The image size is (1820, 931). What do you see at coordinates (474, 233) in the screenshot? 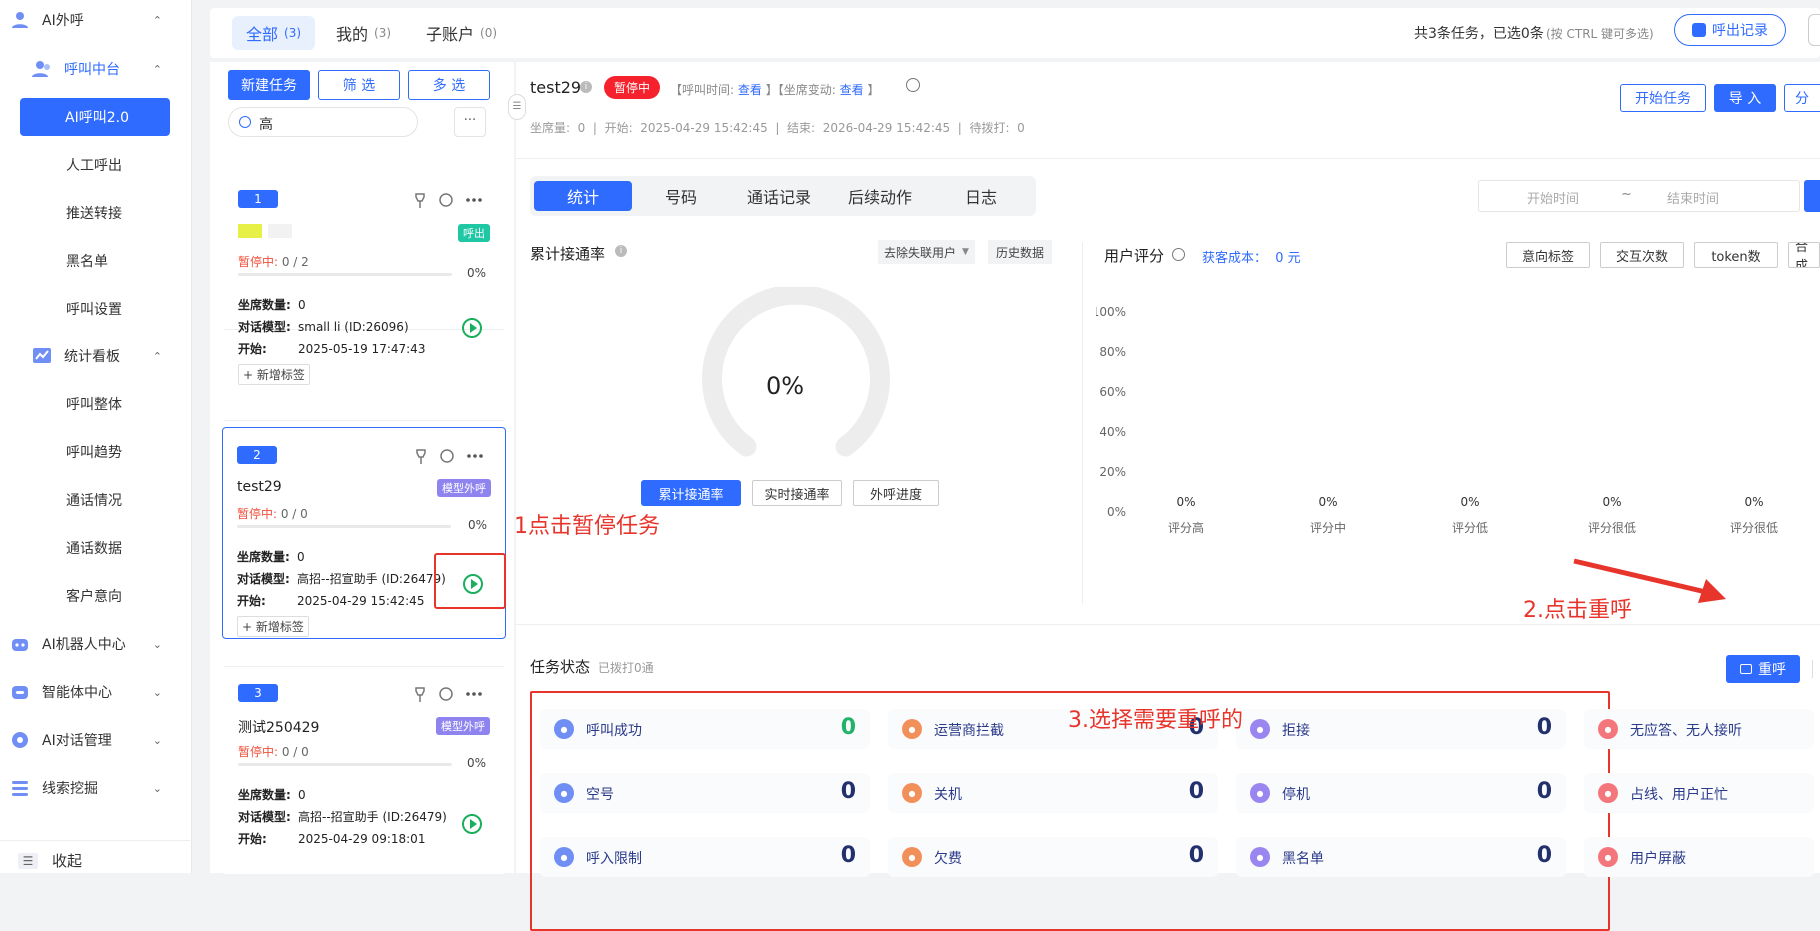
I see `task-type-tag: 呼出` at bounding box center [474, 233].